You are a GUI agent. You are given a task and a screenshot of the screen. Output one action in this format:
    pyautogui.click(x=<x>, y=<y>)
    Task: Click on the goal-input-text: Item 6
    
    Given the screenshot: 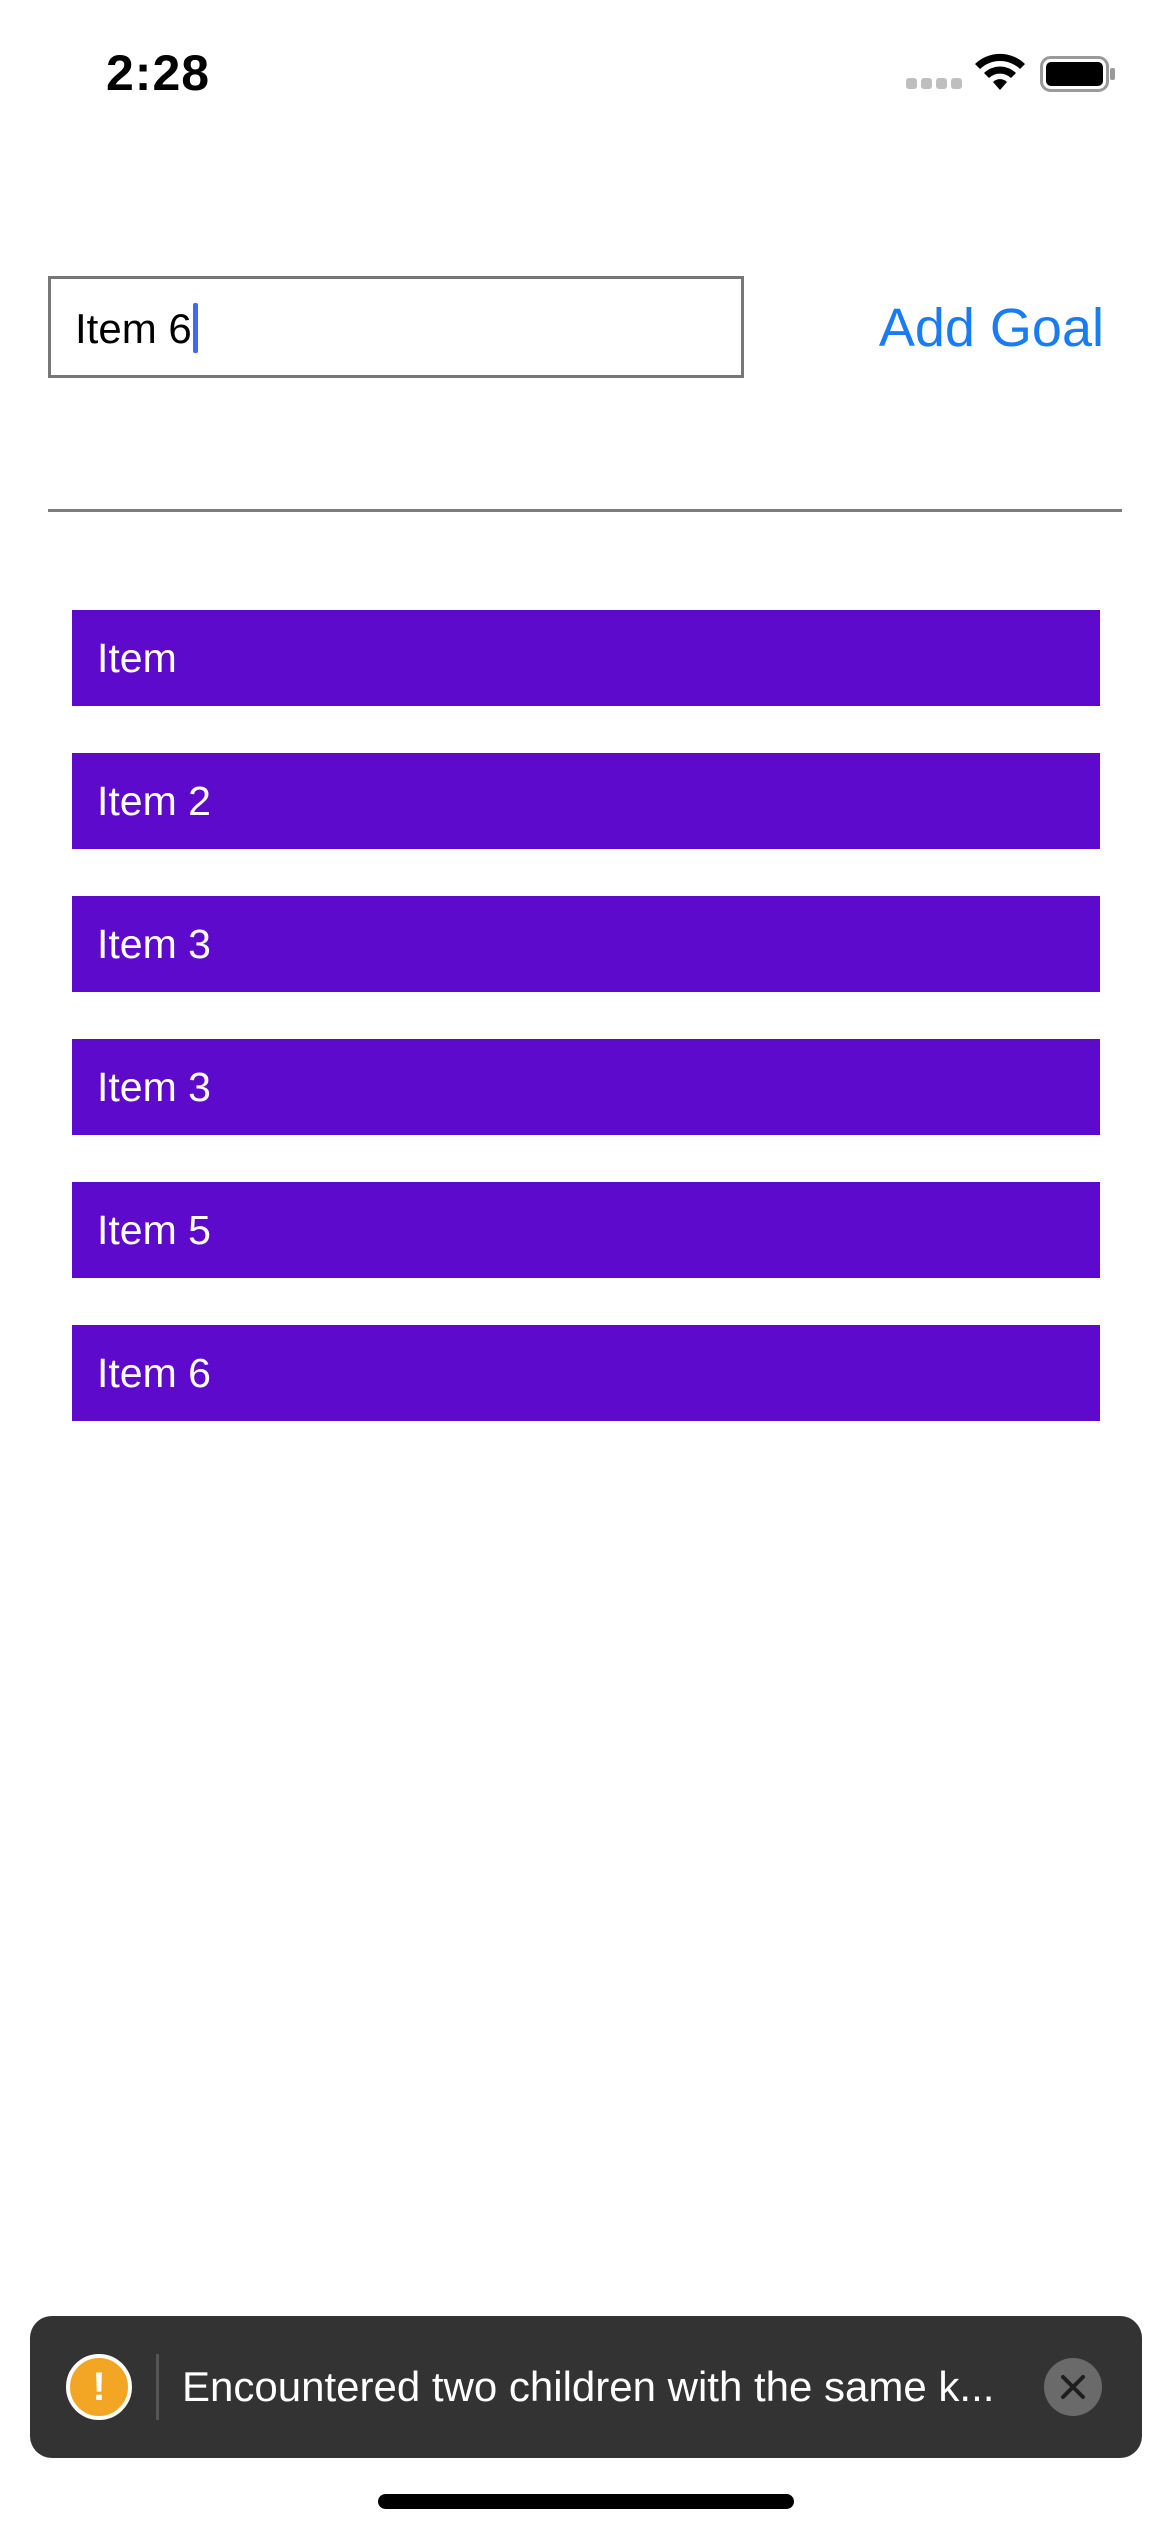 What is the action you would take?
    pyautogui.click(x=136, y=328)
    